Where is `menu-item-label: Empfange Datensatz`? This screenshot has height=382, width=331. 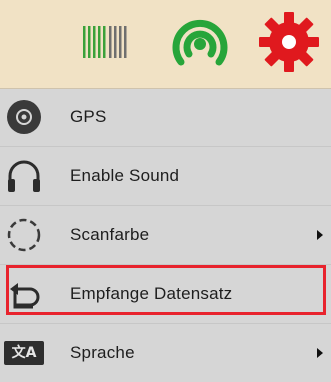
menu-item-label: Empfange Datensatz is located at coordinates (151, 293).